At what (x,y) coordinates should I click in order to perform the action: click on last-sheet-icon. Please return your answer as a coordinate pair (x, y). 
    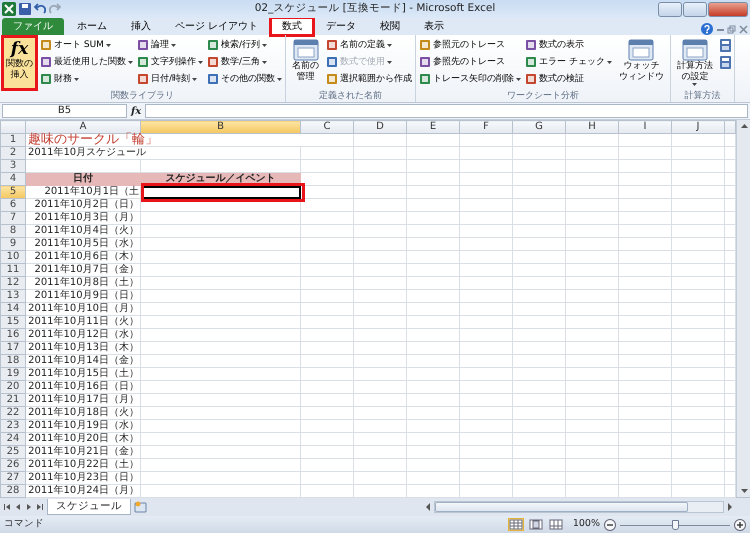
    Looking at the image, I should click on (40, 507).